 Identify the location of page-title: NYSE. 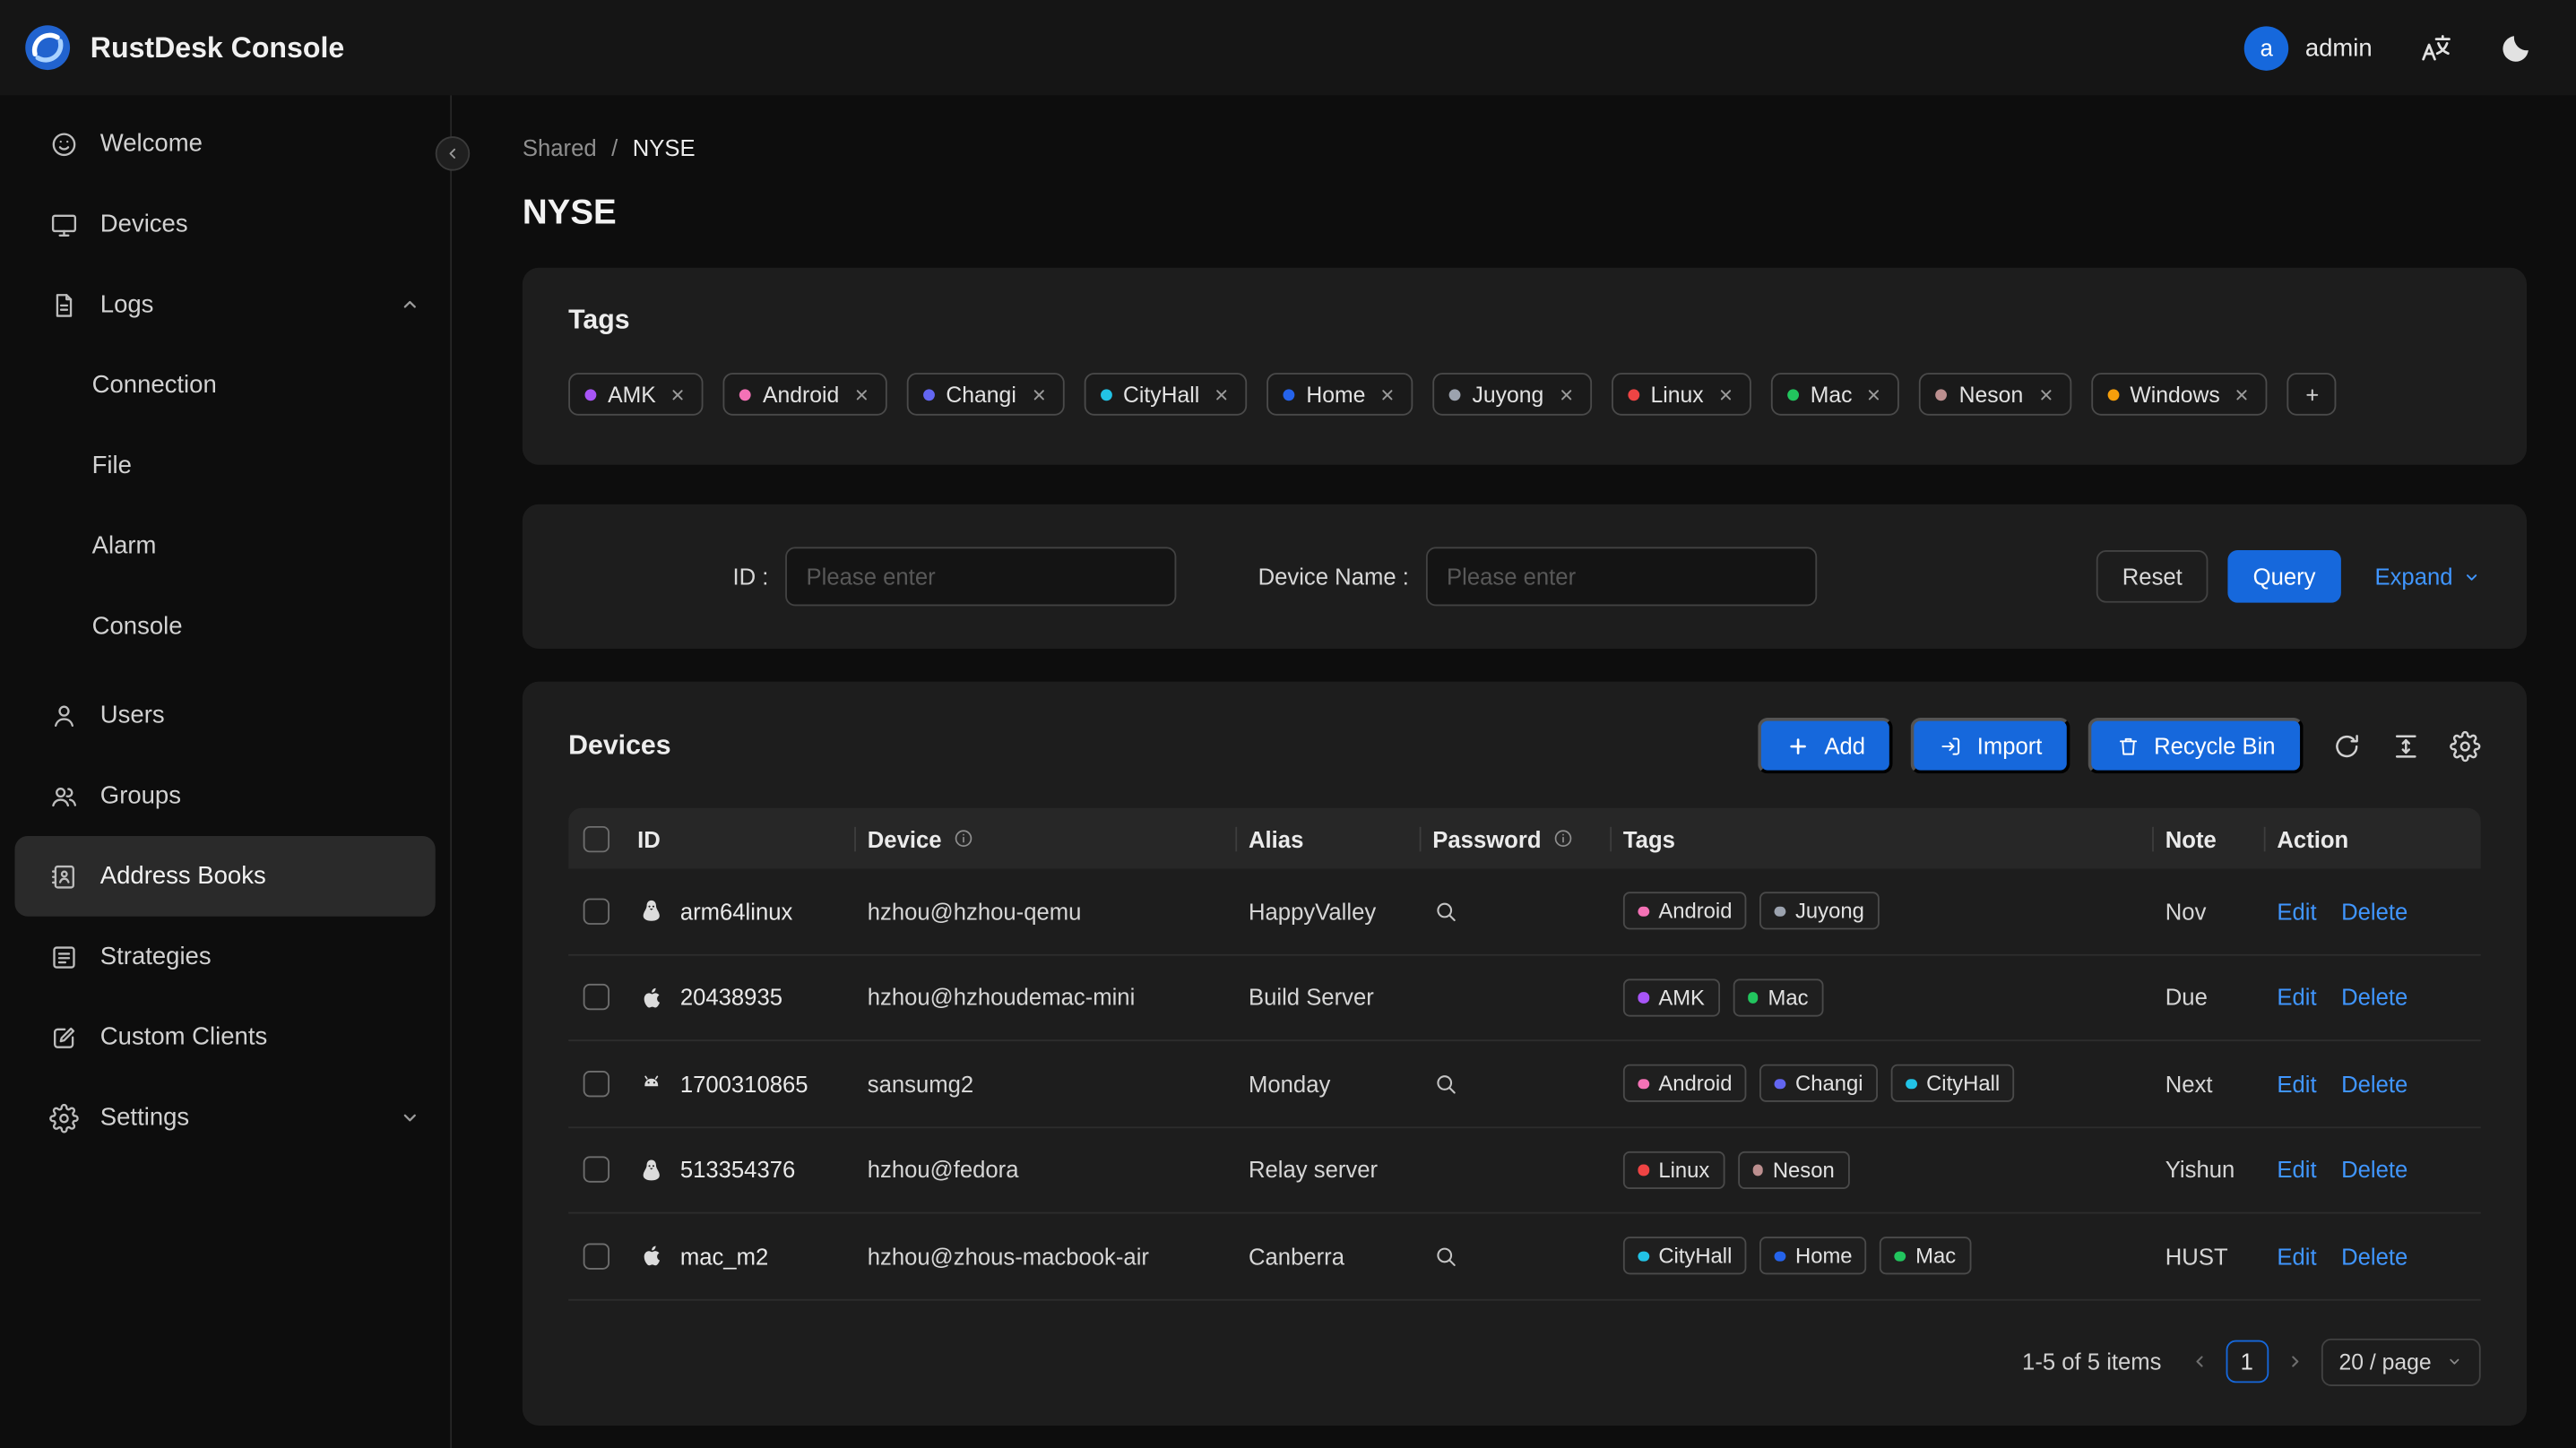
(569, 213).